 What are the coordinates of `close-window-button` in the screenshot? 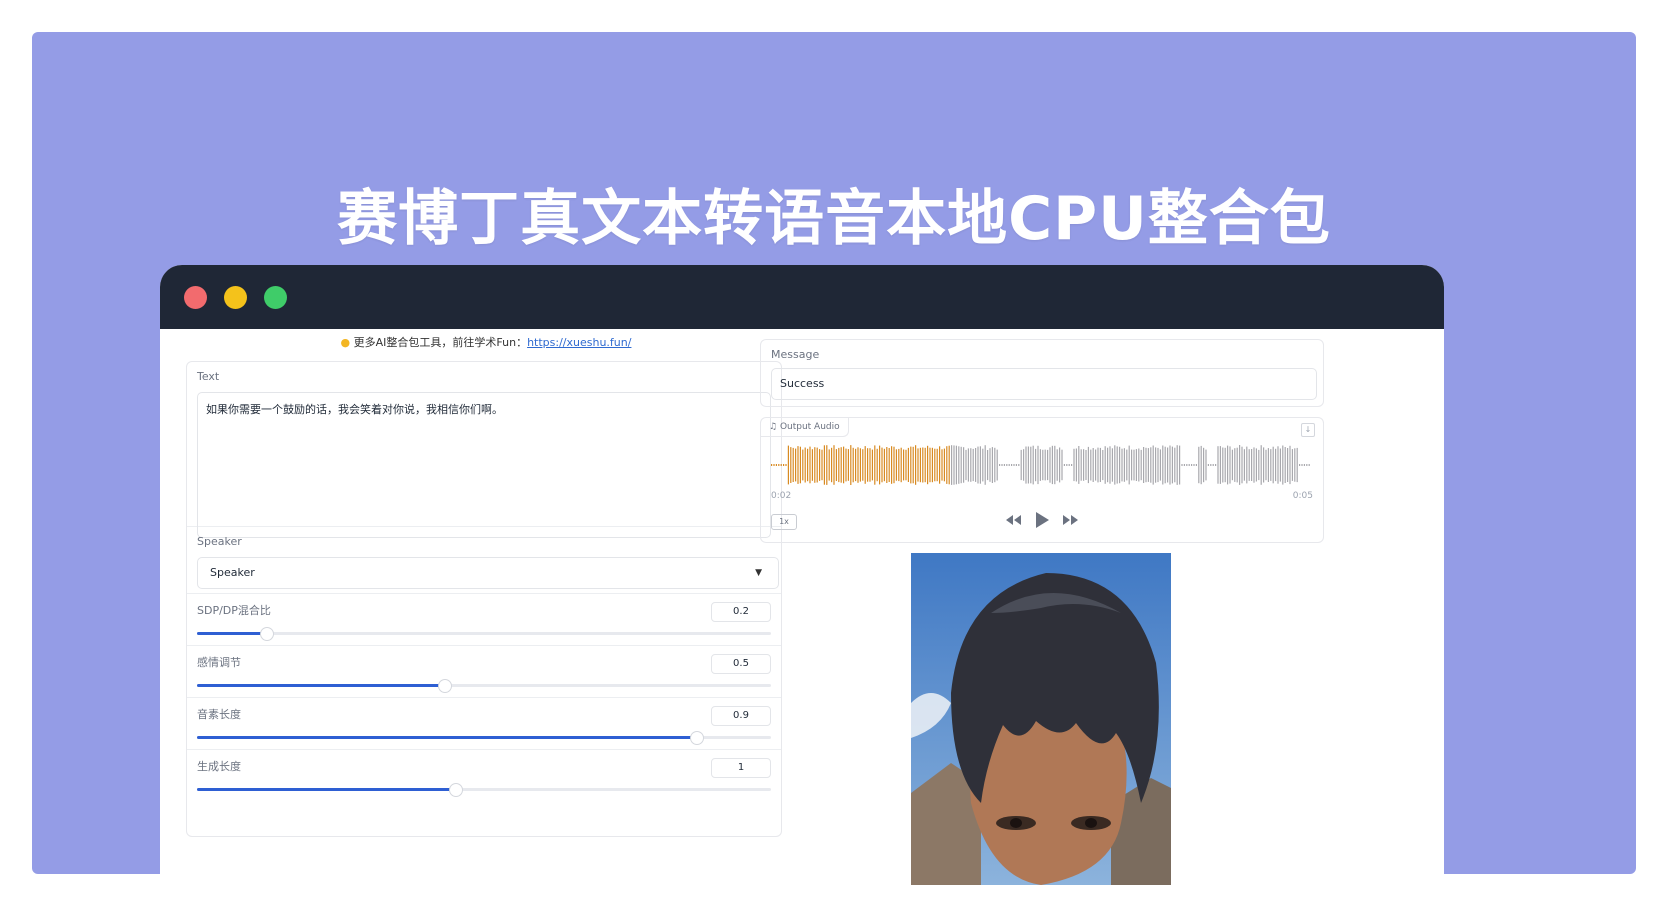 It's located at (195, 297).